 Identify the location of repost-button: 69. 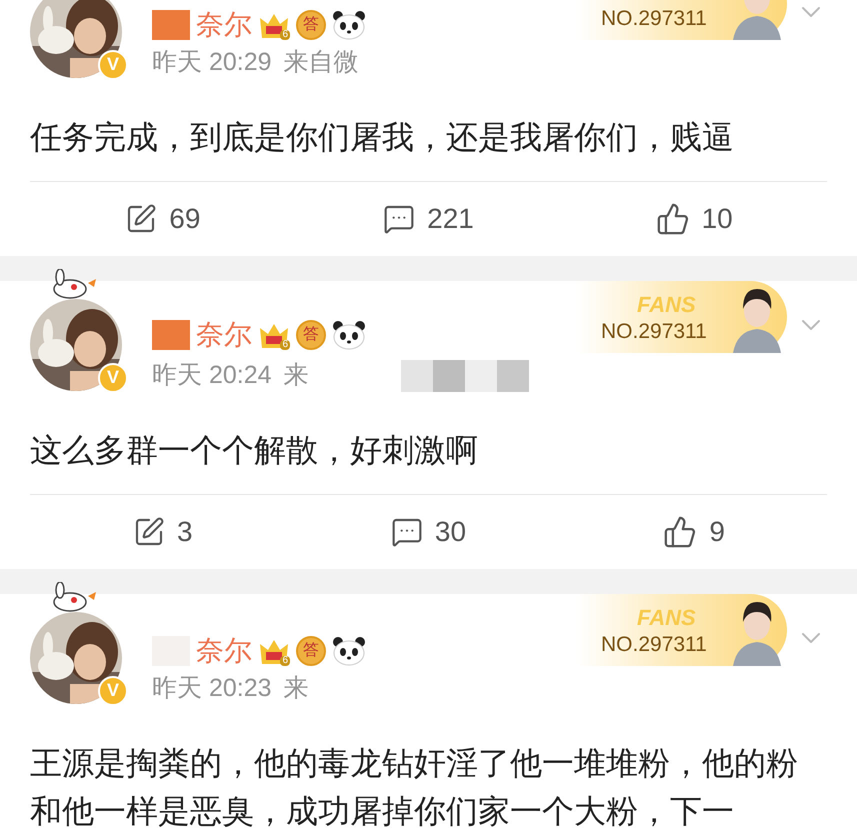
(163, 219).